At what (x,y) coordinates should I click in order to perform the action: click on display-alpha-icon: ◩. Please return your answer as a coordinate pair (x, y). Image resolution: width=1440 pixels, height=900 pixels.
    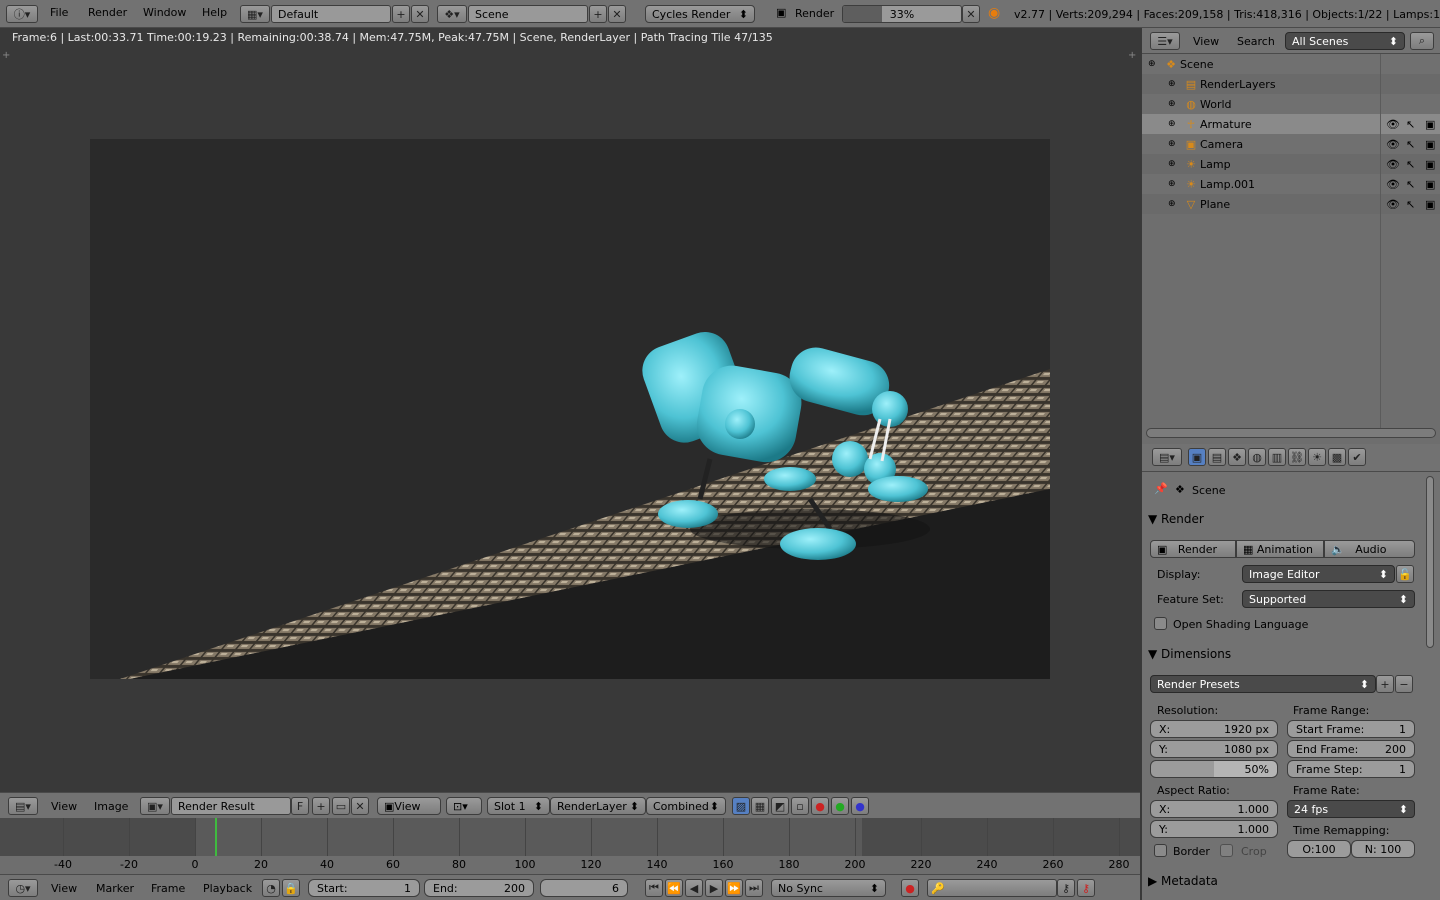
    Looking at the image, I should click on (780, 806).